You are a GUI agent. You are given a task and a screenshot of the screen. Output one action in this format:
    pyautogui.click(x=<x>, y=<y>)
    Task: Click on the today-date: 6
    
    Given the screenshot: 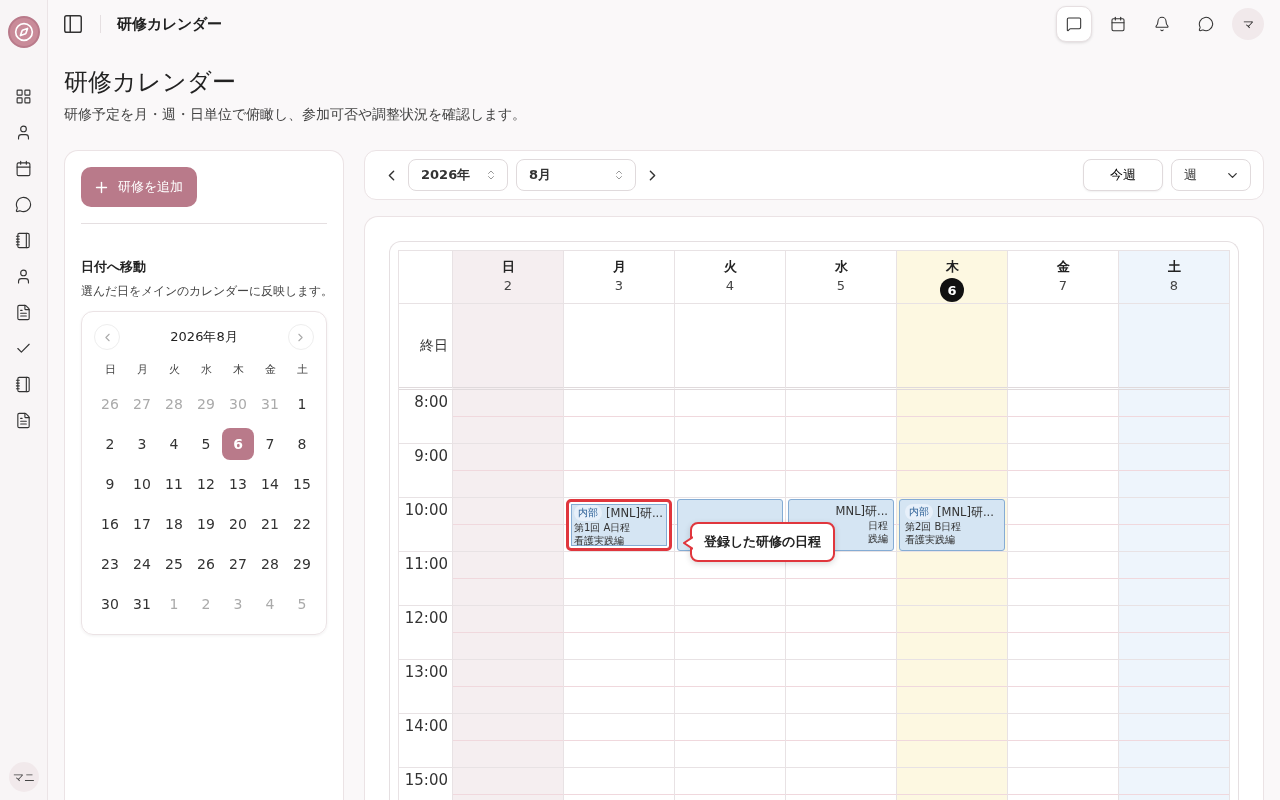 What is the action you would take?
    pyautogui.click(x=952, y=290)
    